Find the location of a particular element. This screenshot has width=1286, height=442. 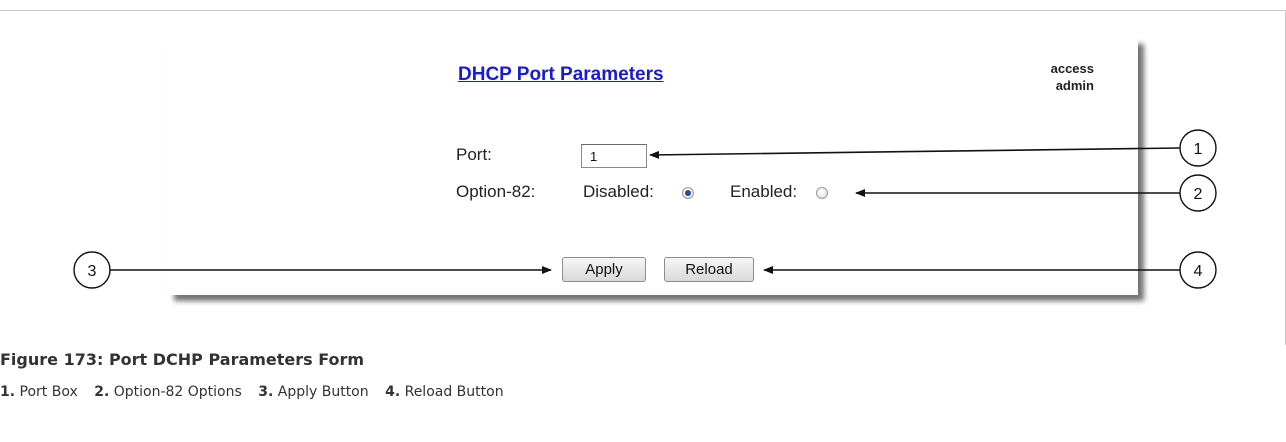

legend-item: 2. Option-82 Options is located at coordinates (168, 392).